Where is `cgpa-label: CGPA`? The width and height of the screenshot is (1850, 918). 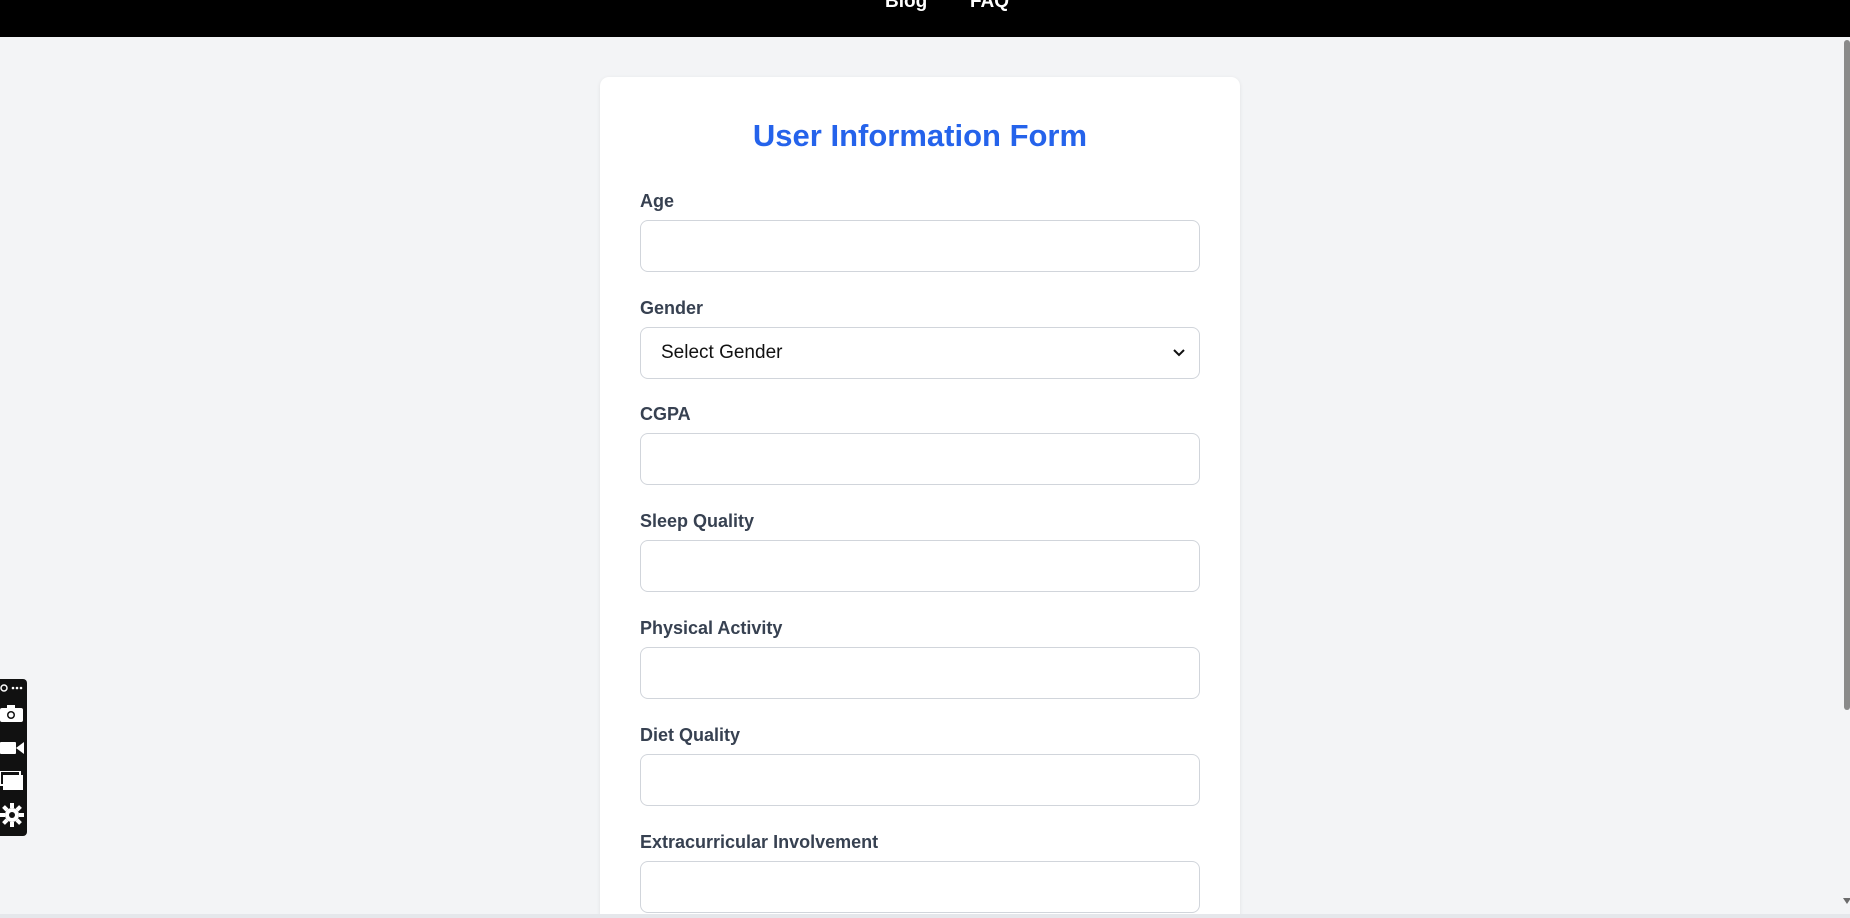
cgpa-label: CGPA is located at coordinates (665, 414).